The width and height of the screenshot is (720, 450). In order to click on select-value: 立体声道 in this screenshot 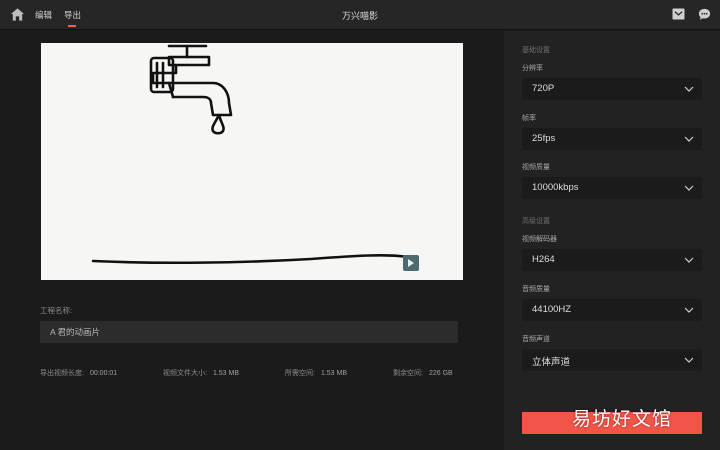, I will do `click(551, 362)`.